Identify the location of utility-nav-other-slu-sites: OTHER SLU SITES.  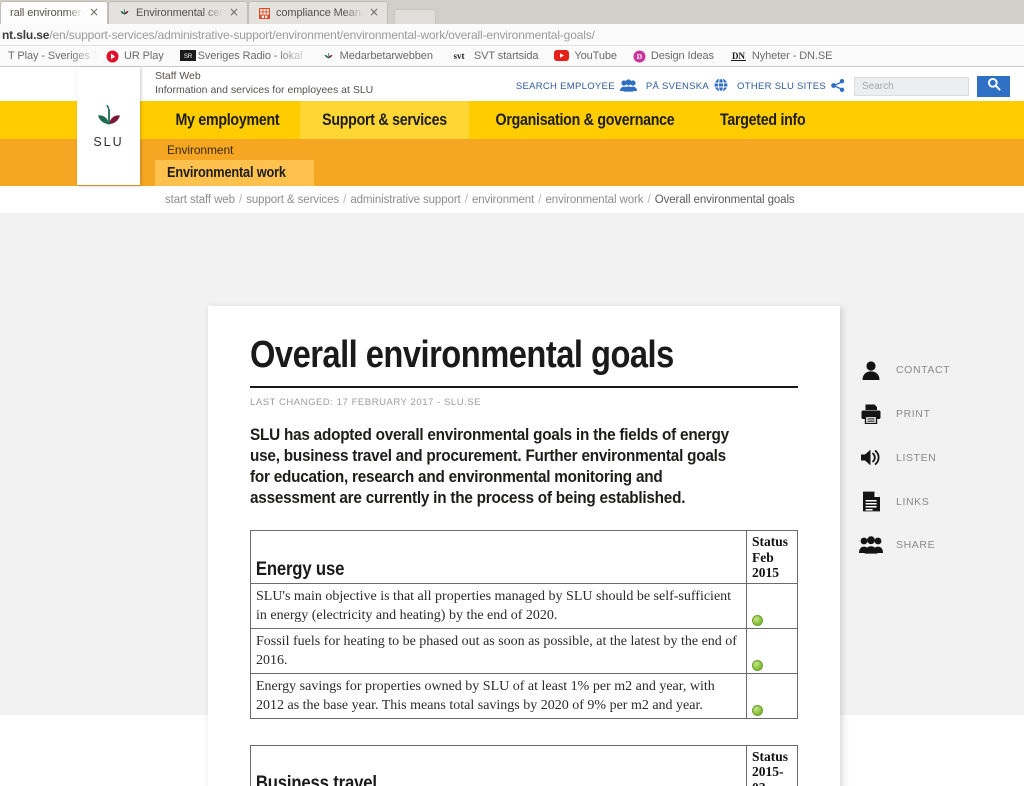
(791, 86).